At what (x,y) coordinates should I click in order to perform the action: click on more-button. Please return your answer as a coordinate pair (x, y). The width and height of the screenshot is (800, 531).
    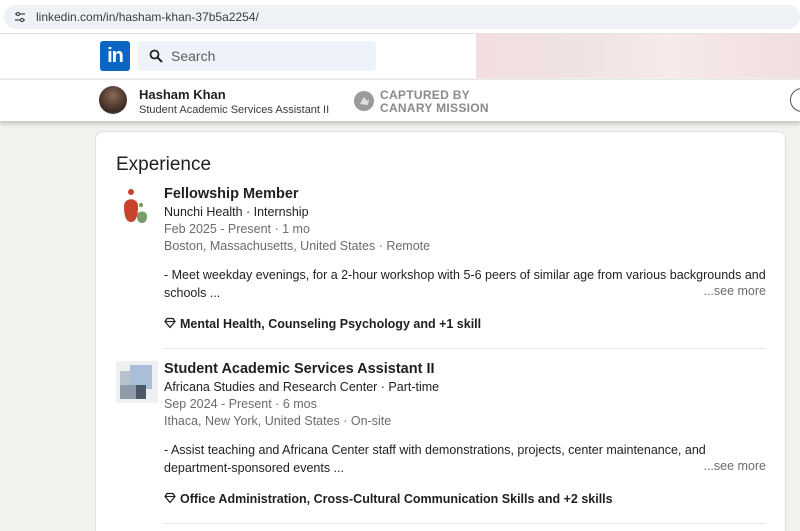
    Looking at the image, I should click on (795, 100).